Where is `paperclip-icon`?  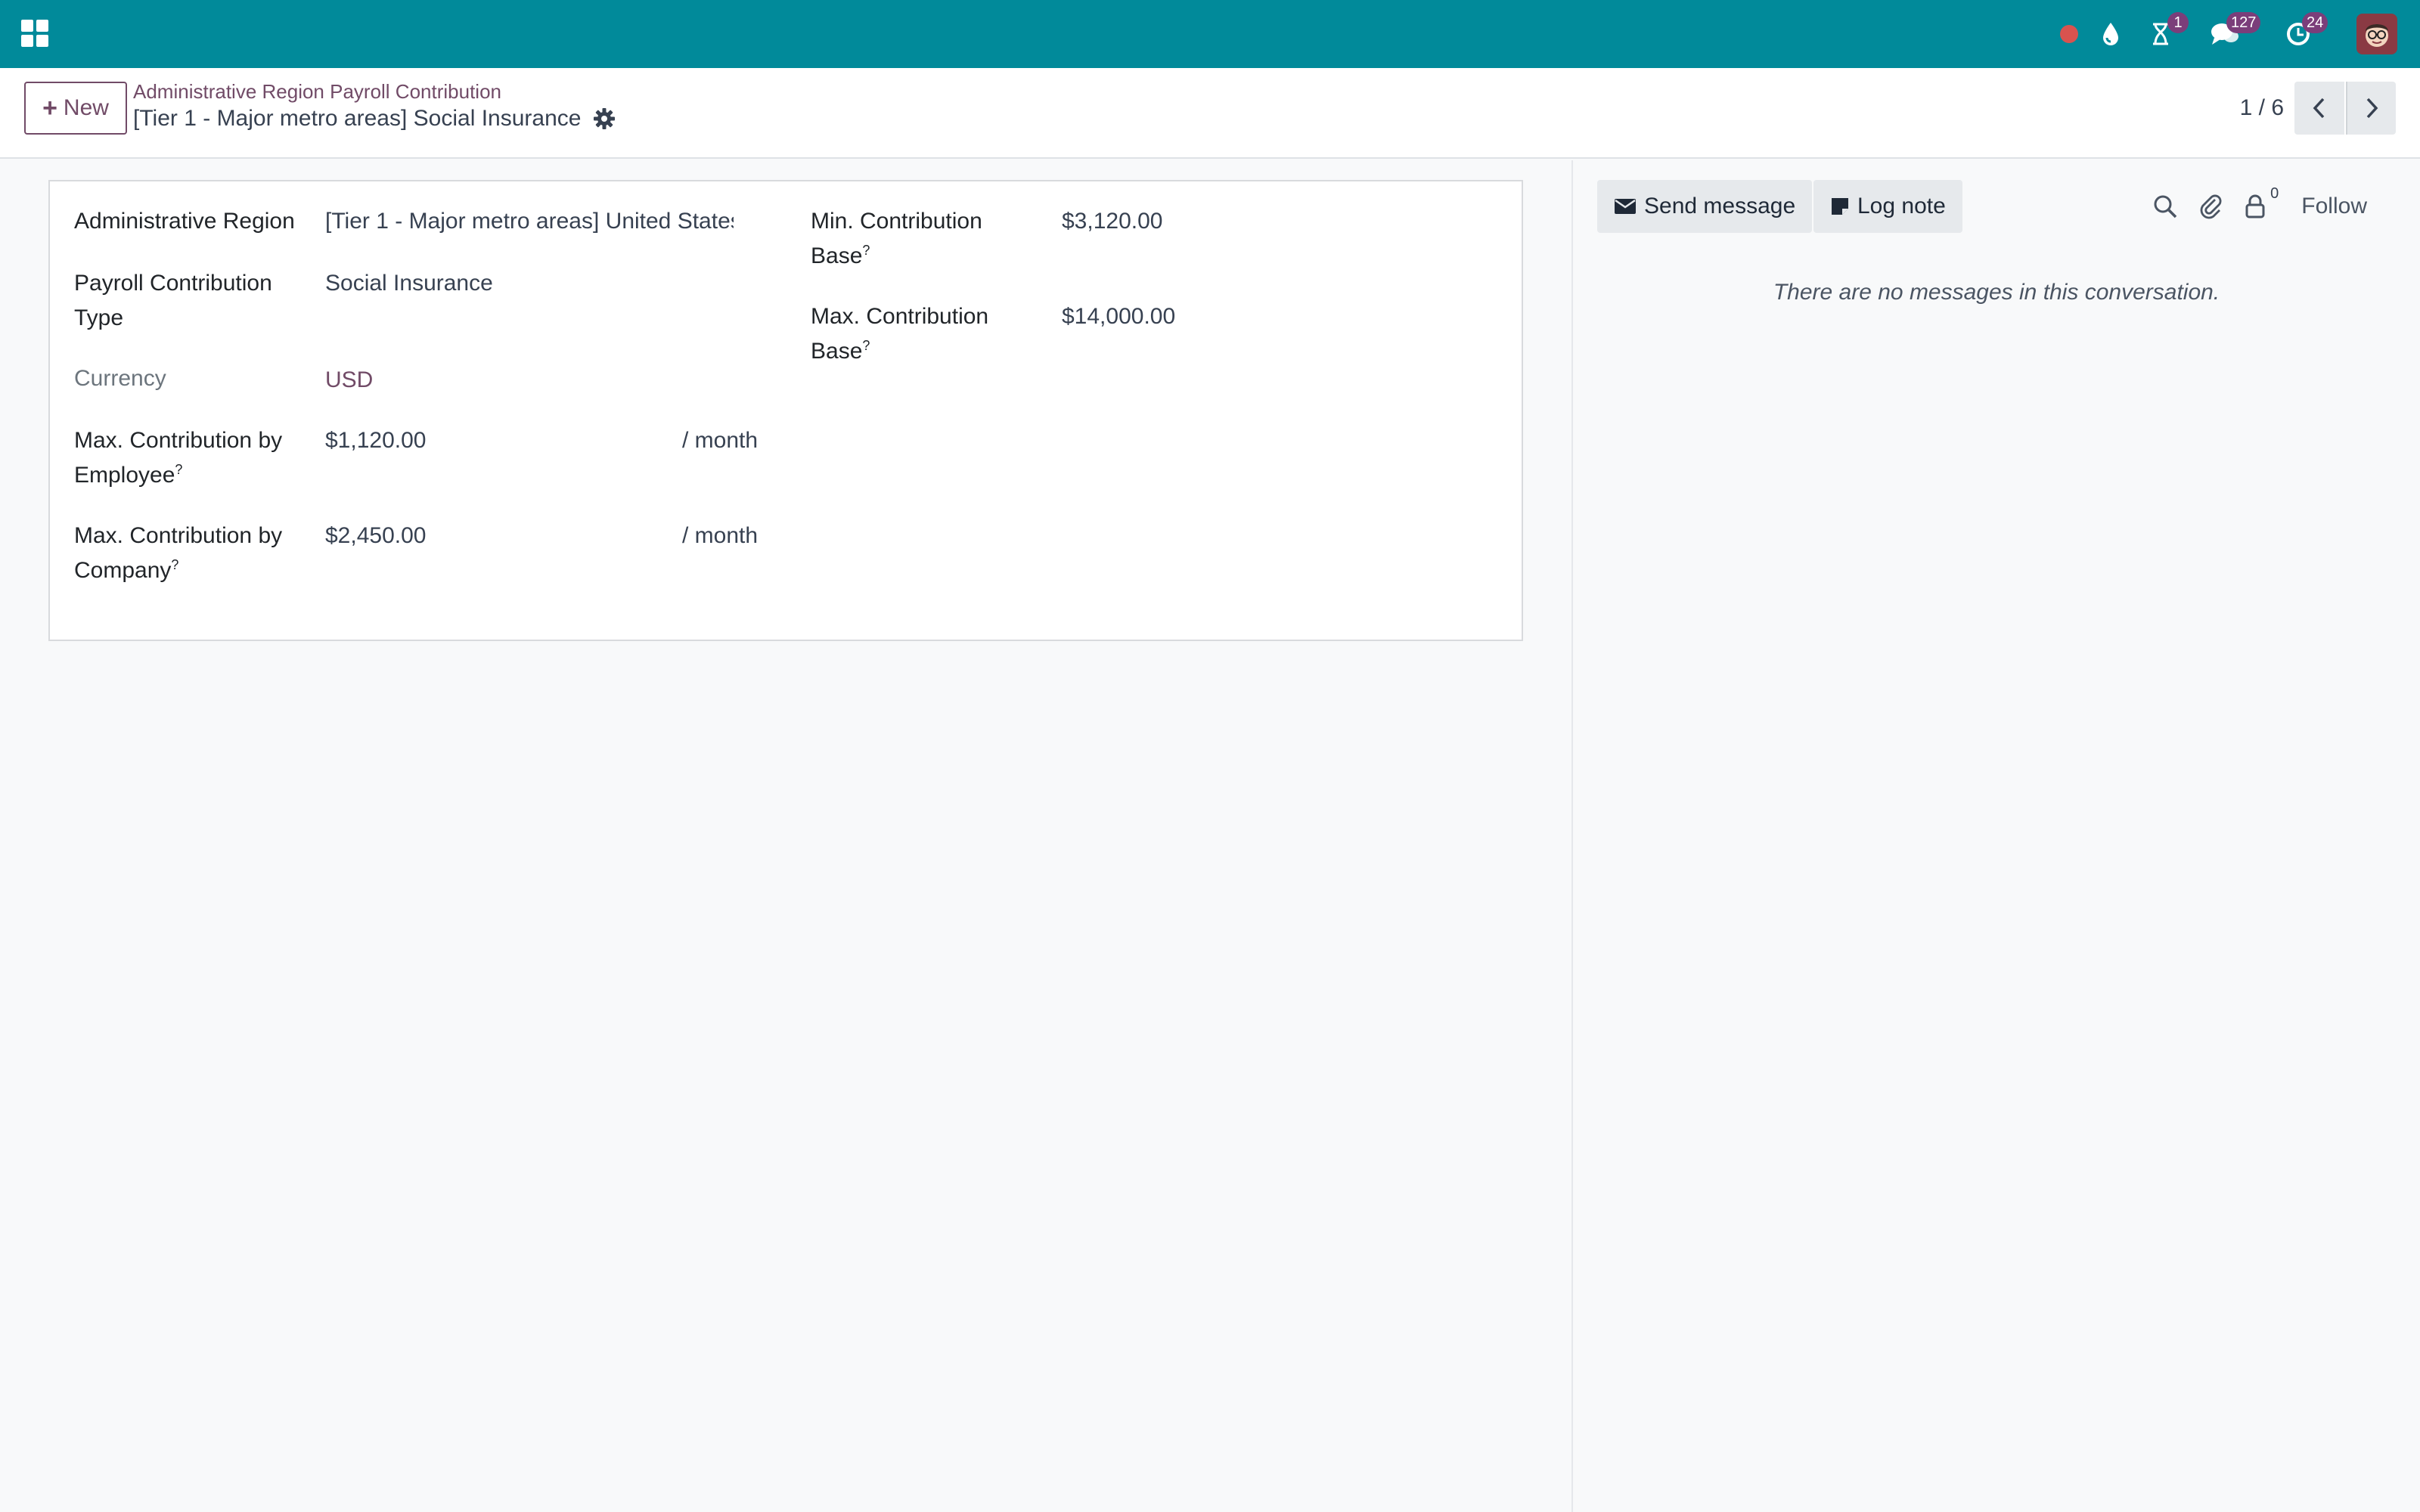 paperclip-icon is located at coordinates (2211, 206).